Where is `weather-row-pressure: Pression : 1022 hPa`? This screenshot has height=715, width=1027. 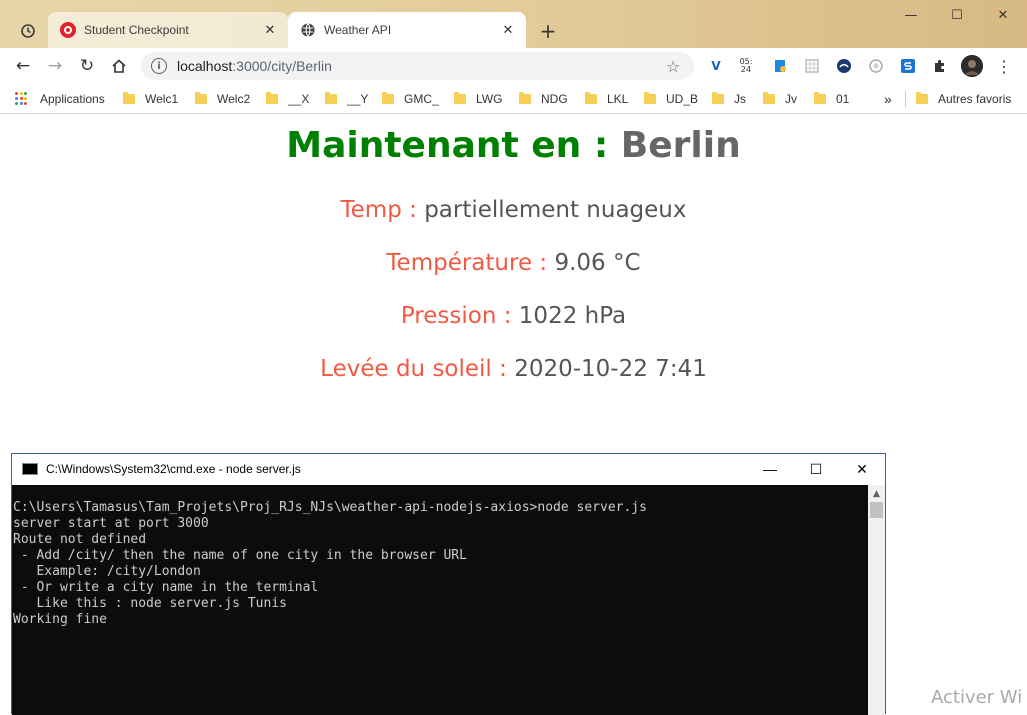 weather-row-pressure: Pression : 1022 hPa is located at coordinates (513, 316).